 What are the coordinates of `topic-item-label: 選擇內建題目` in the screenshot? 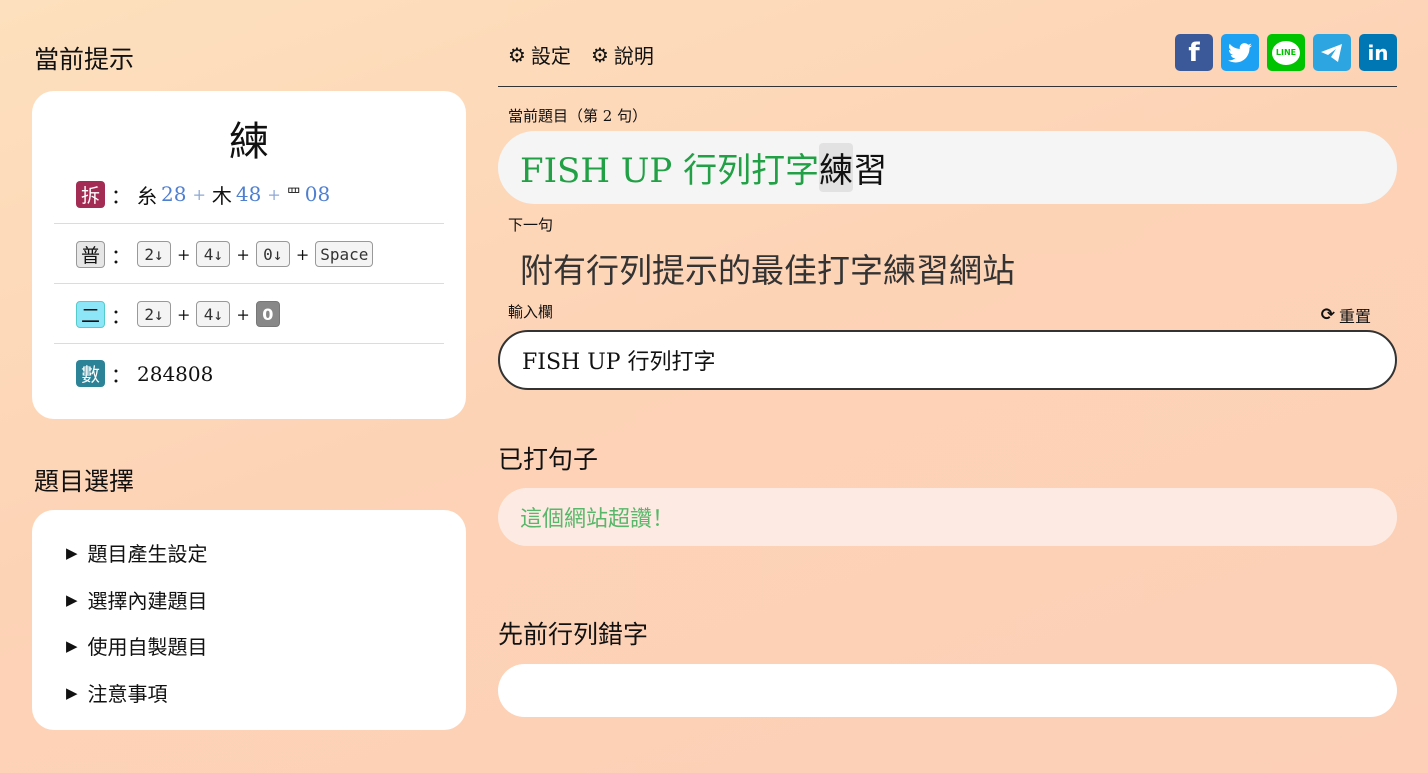 It's located at (147, 601).